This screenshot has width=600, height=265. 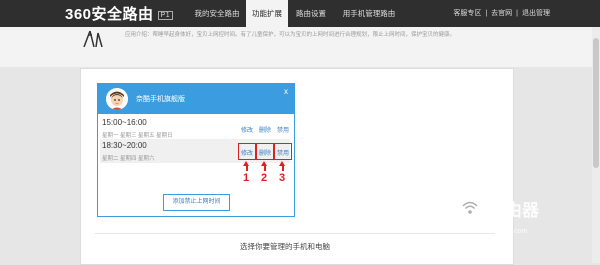 I want to click on annotation-number: 1, so click(x=246, y=178).